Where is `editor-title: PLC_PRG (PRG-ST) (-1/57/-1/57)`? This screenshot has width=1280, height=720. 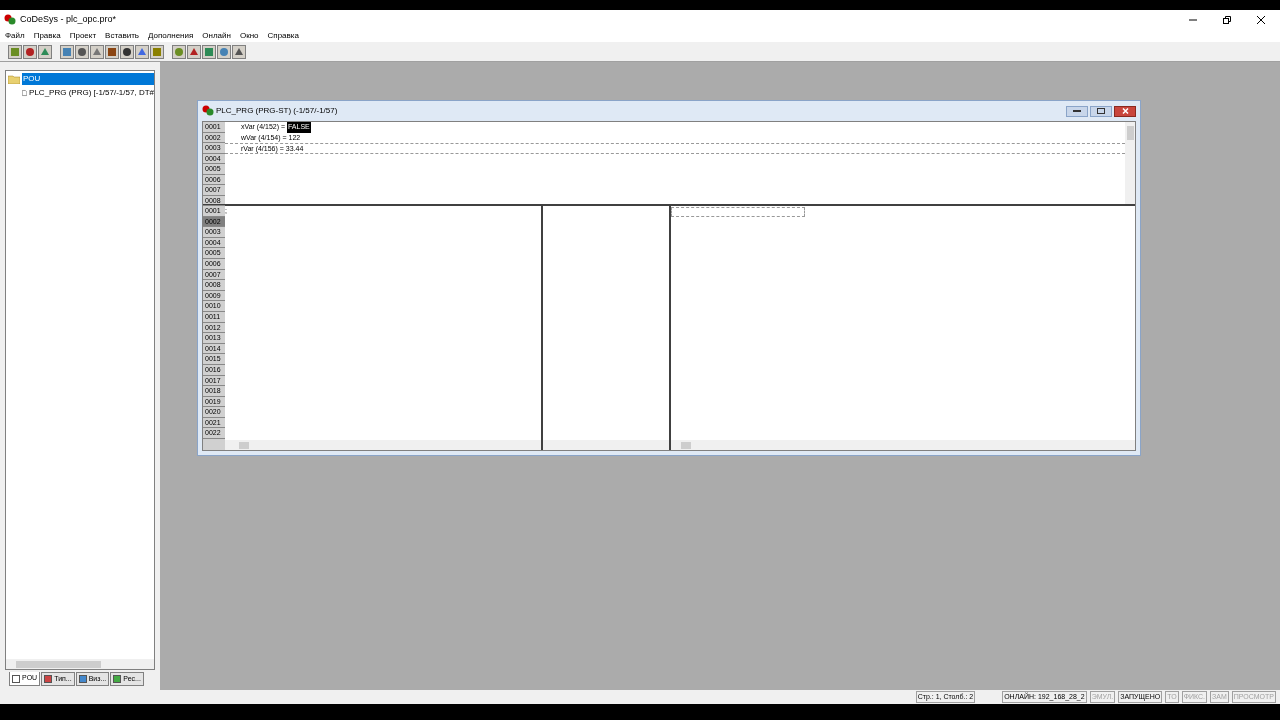 editor-title: PLC_PRG (PRG-ST) (-1/57/-1/57) is located at coordinates (277, 111).